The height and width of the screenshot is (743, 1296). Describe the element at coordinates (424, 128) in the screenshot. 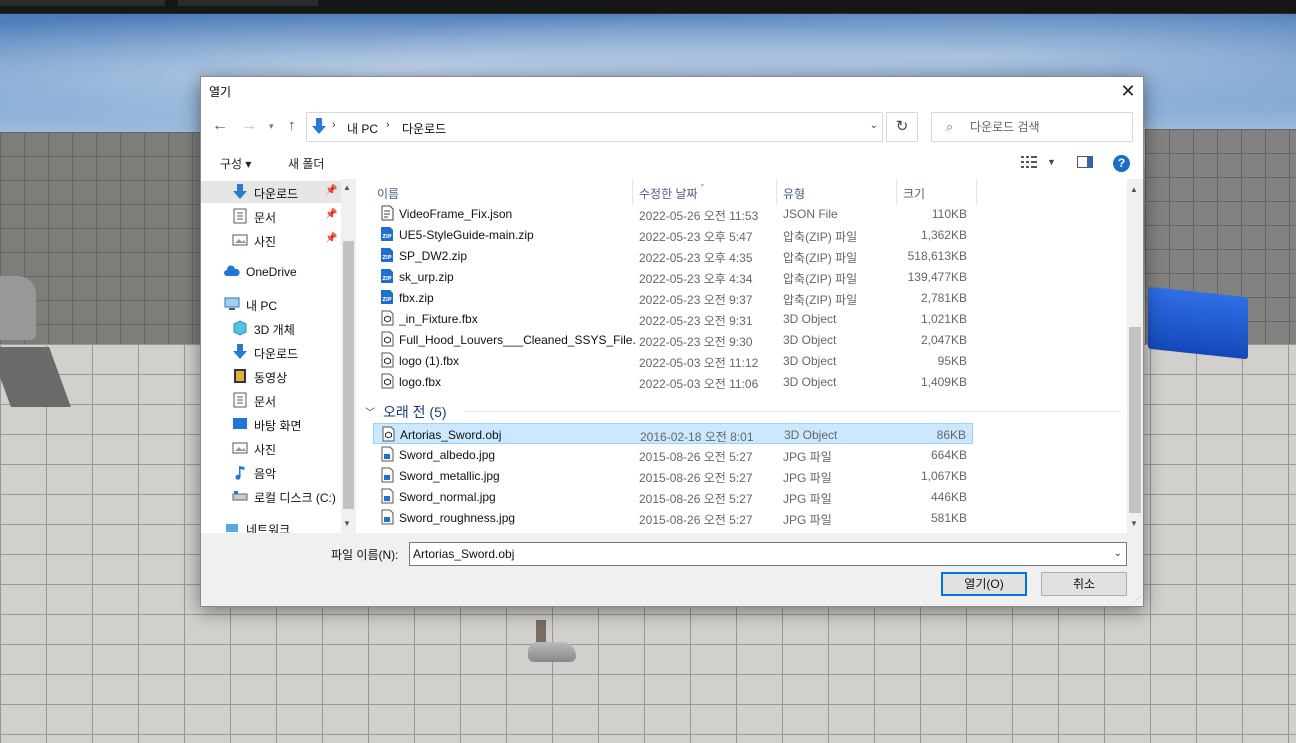

I see `breadcrumb-downloads: 다운로드` at that location.